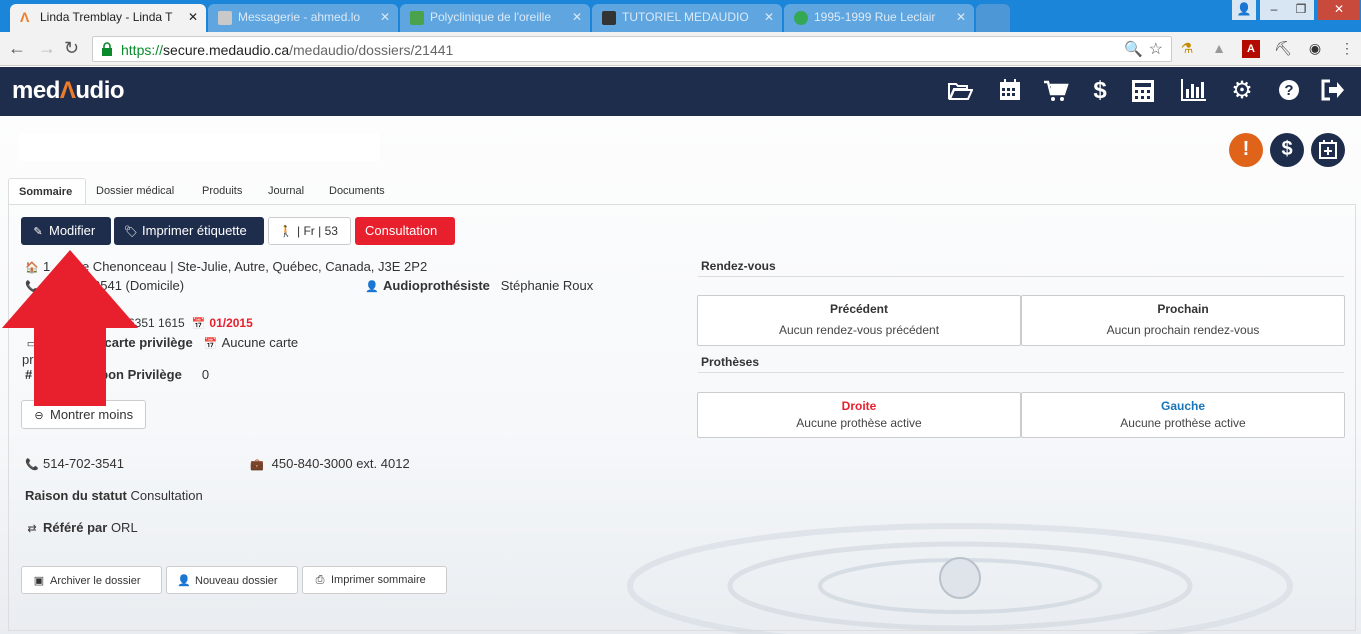 Image resolution: width=1361 pixels, height=634 pixels. I want to click on lock-icon, so click(107, 49).